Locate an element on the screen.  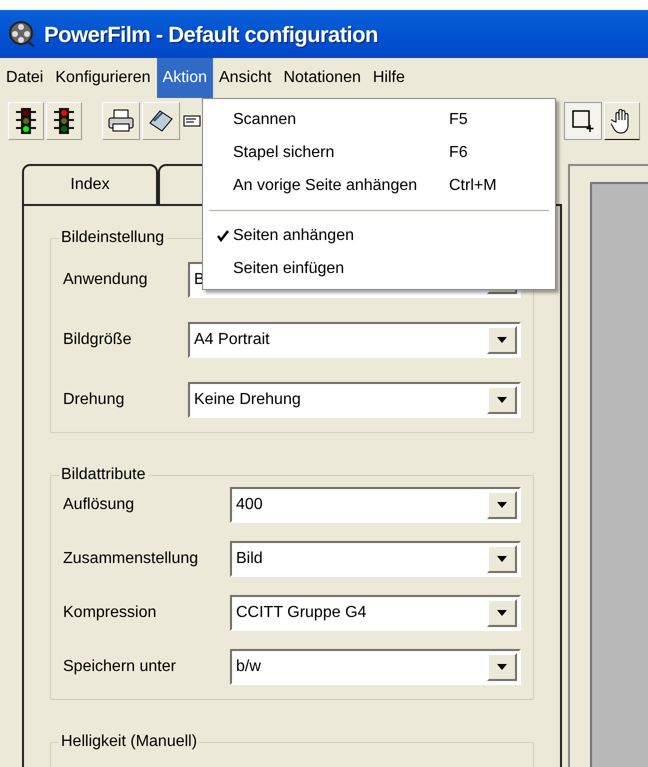
menu-item: Ansicht is located at coordinates (245, 78).